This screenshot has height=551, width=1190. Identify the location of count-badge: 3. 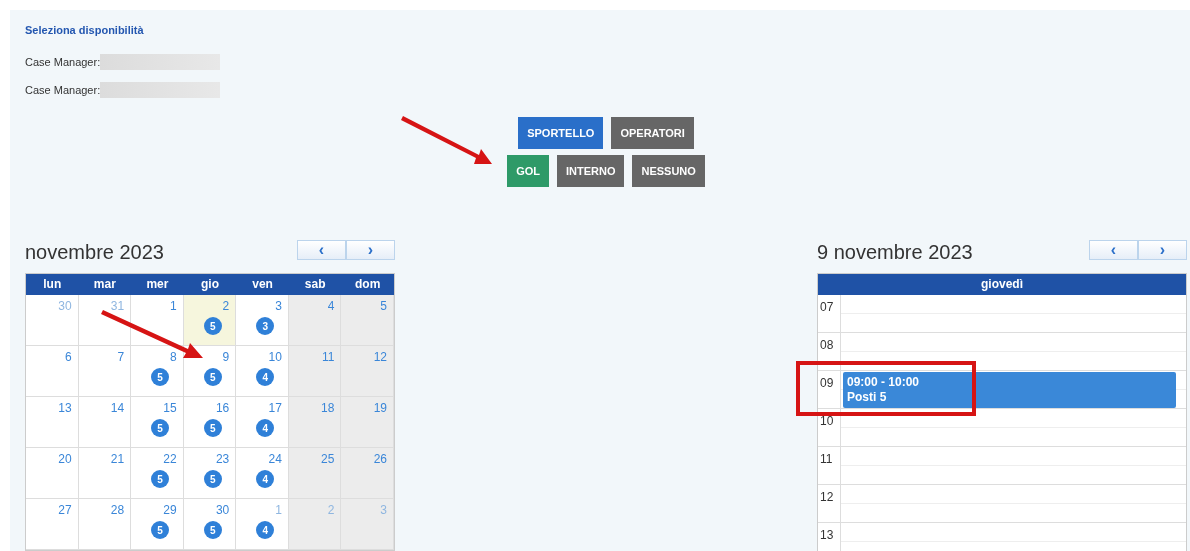
(265, 326).